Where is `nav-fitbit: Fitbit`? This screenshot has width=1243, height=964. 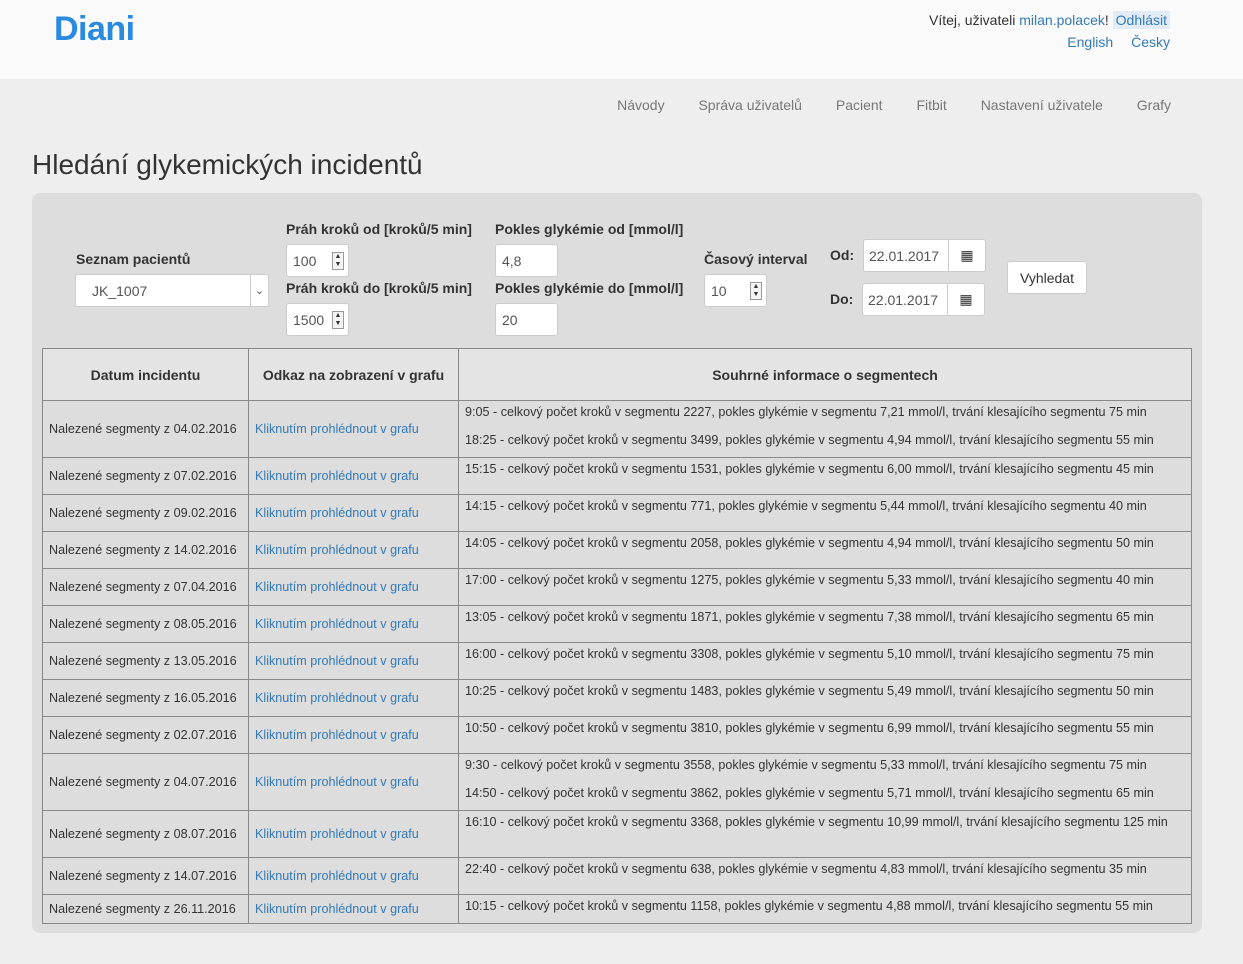 nav-fitbit: Fitbit is located at coordinates (931, 105).